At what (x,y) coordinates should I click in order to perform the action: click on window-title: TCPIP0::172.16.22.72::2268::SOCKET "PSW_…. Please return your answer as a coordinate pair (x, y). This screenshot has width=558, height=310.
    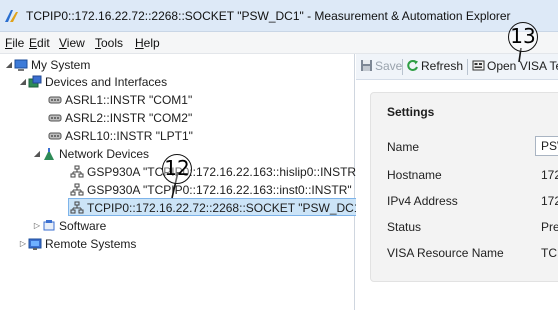
    Looking at the image, I should click on (268, 16).